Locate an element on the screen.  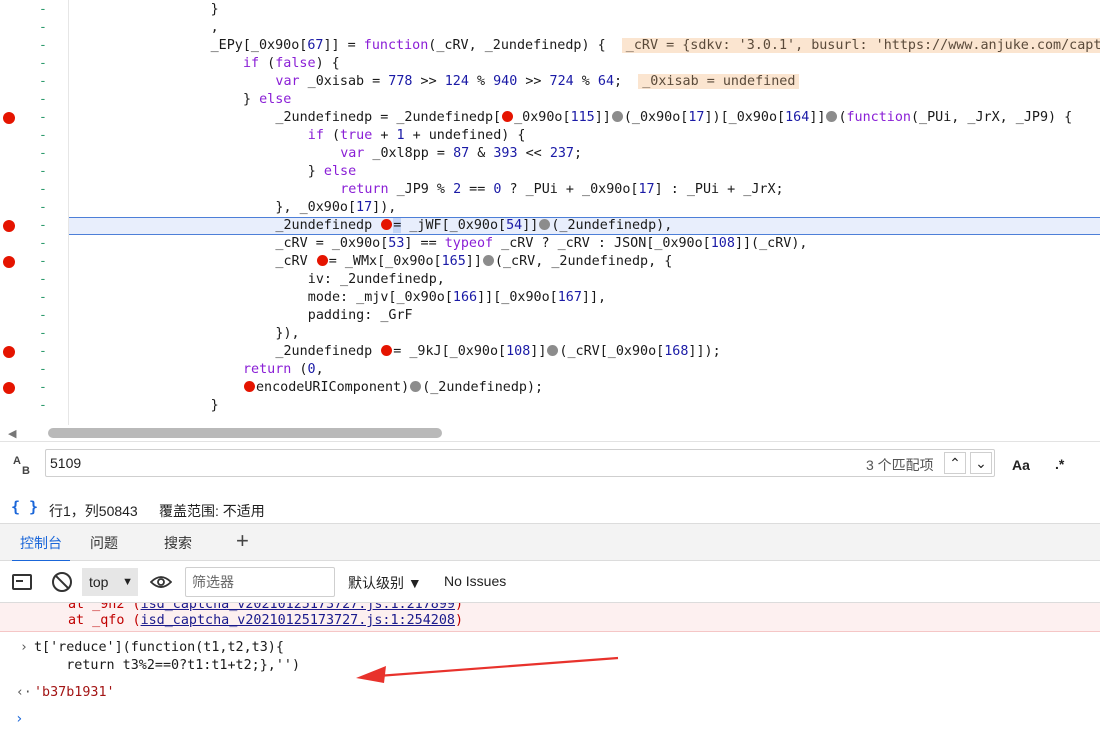
search-input is located at coordinates (350, 463).